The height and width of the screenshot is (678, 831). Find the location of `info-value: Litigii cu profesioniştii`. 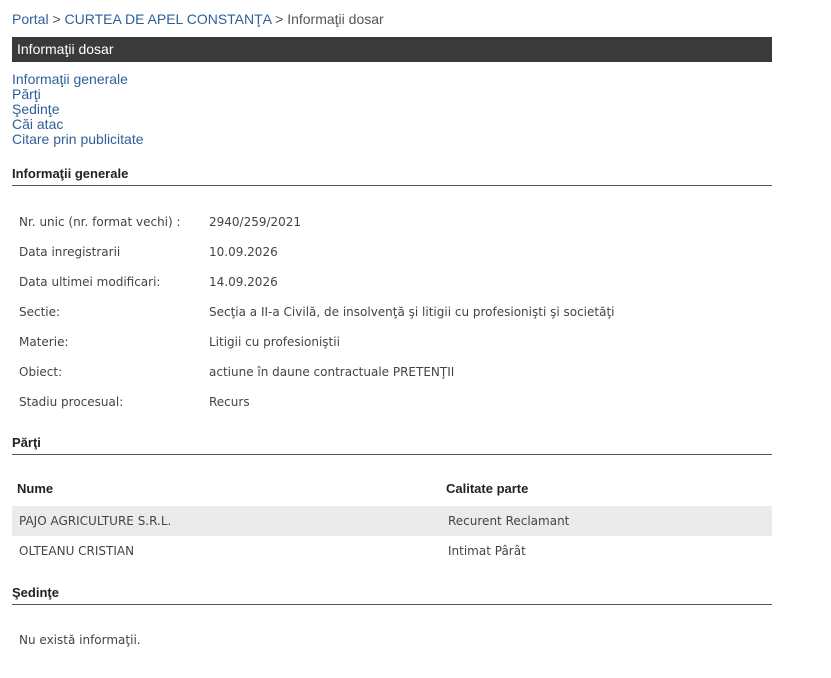

info-value: Litigii cu profesioniştii is located at coordinates (274, 342).